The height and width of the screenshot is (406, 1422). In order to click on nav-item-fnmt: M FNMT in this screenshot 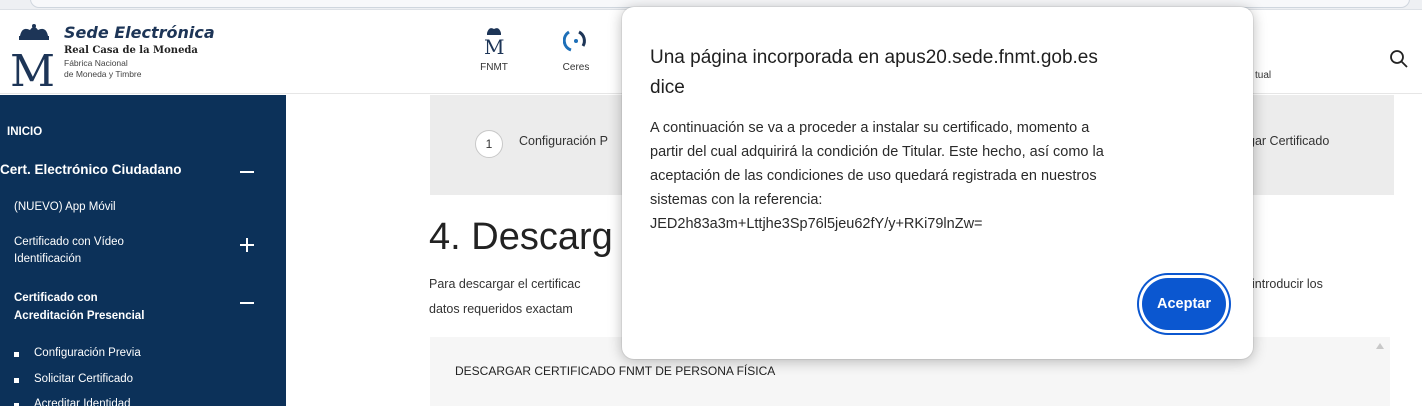, I will do `click(494, 49)`.